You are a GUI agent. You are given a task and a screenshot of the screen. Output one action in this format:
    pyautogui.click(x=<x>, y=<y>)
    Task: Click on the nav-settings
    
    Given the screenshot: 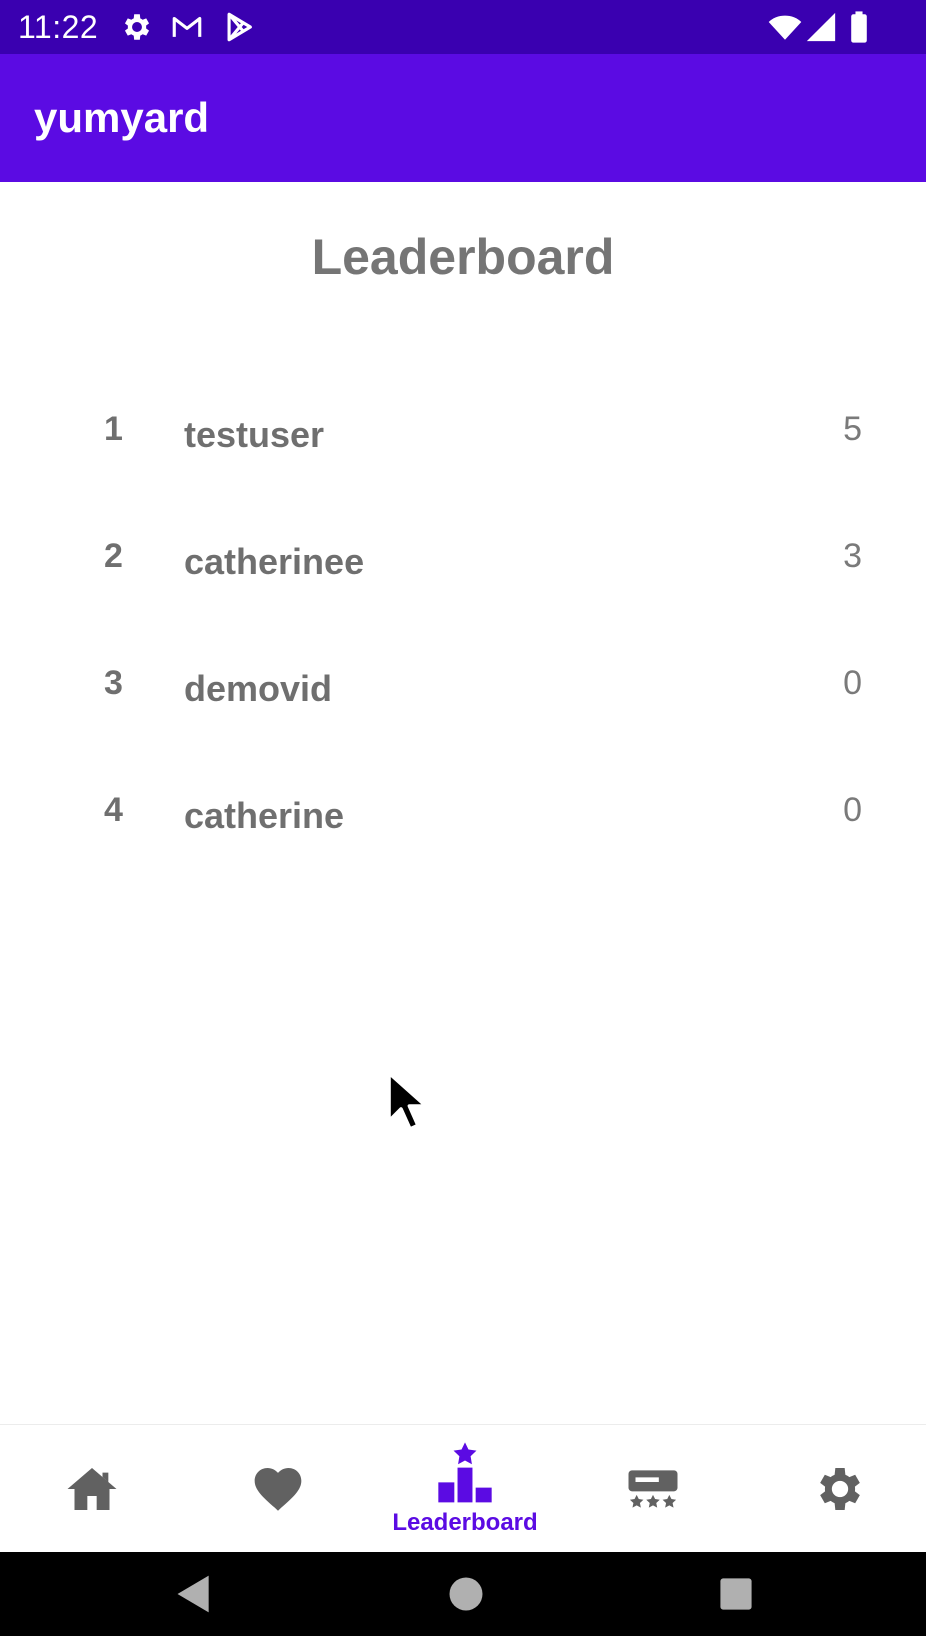 What is the action you would take?
    pyautogui.click(x=840, y=1489)
    